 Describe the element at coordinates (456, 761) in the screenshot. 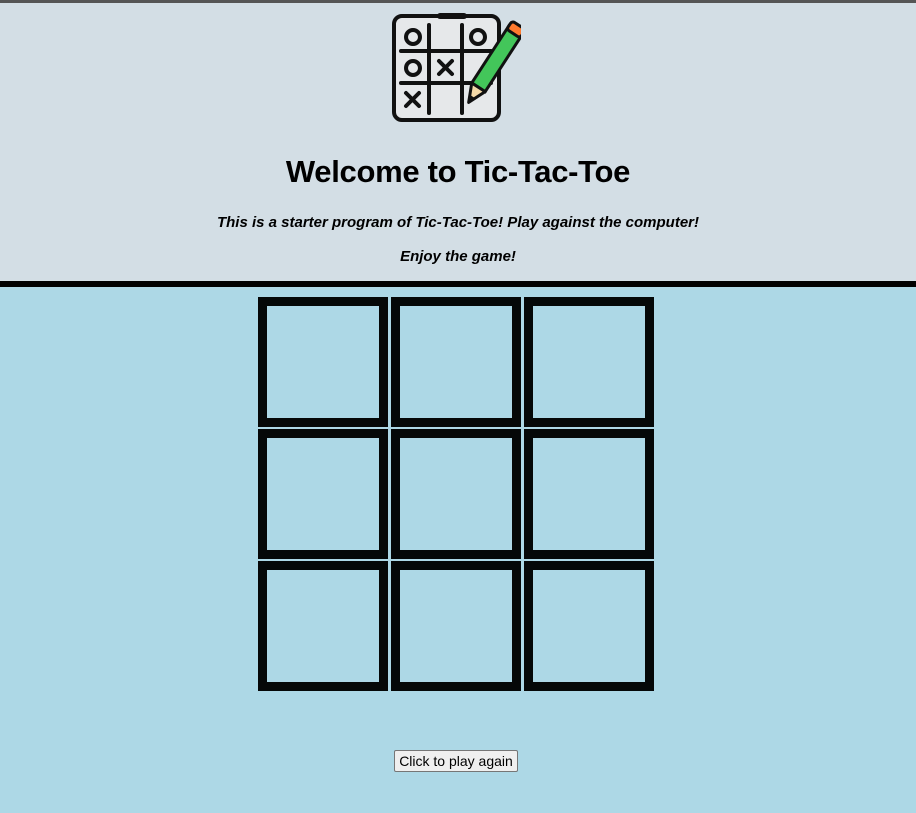

I see `play-again-button: Click to play again` at that location.